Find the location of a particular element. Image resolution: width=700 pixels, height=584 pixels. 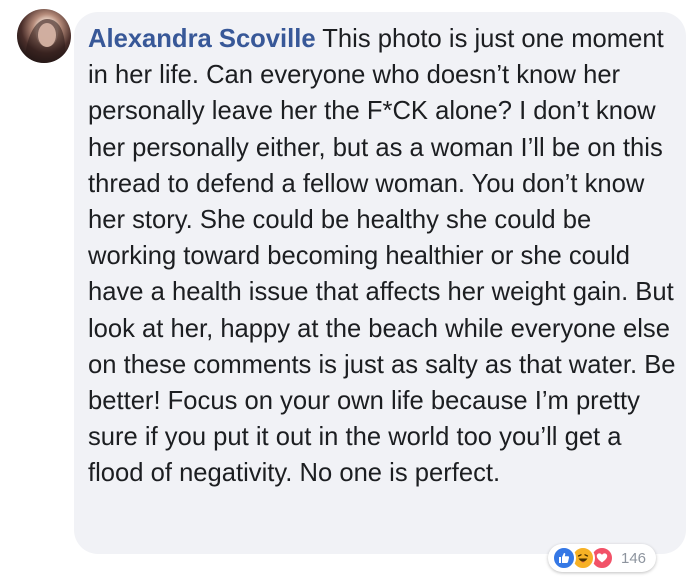

comment-author-link: Alexandra Scoville is located at coordinates (202, 39).